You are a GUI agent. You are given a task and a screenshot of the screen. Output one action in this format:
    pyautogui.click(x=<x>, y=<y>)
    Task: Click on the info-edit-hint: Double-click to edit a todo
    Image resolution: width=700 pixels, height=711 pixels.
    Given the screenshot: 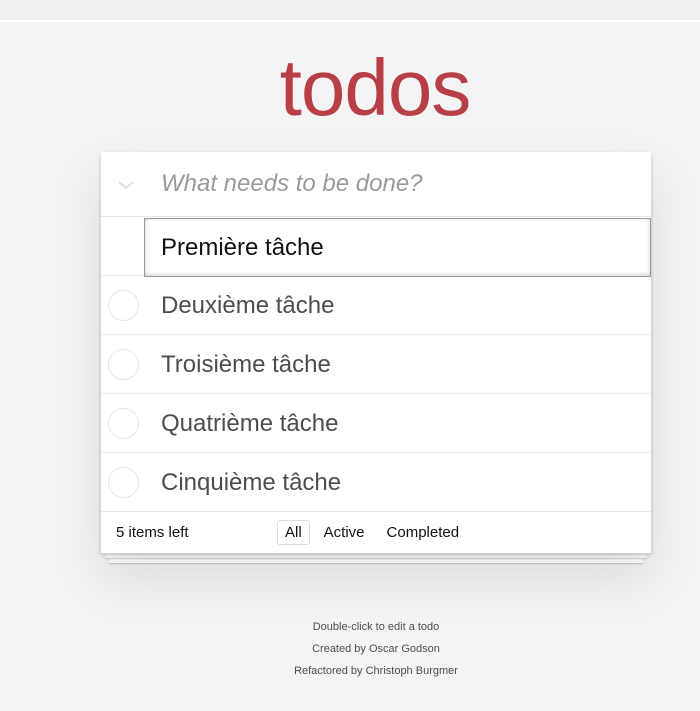 What is the action you would take?
    pyautogui.click(x=376, y=627)
    